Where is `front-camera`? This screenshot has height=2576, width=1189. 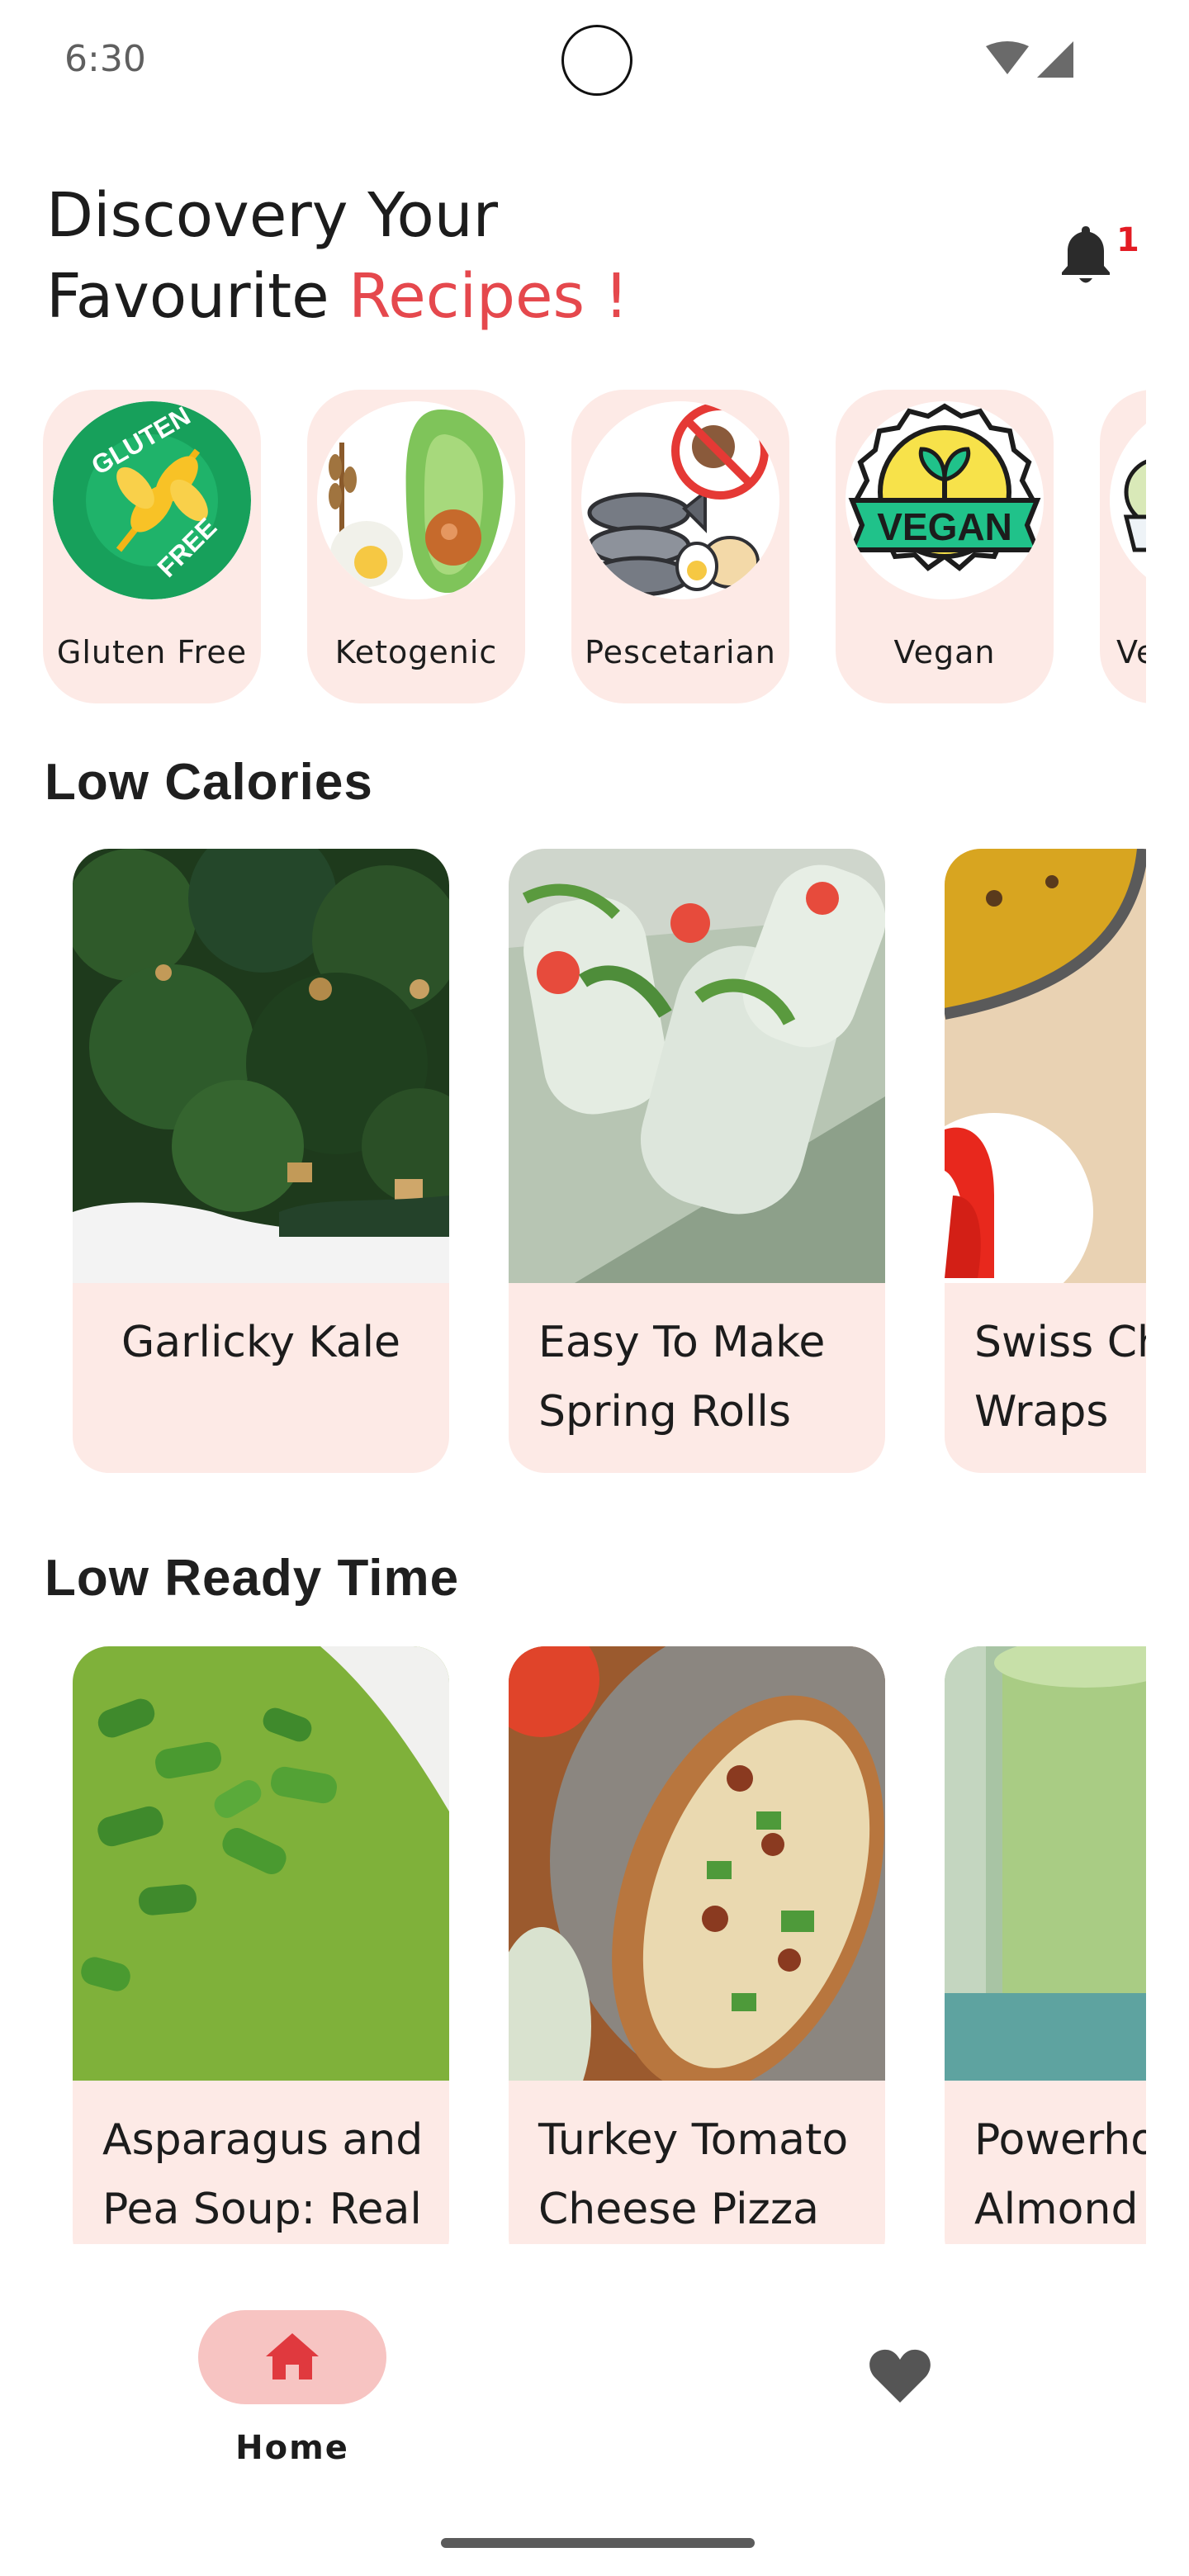
front-camera is located at coordinates (596, 60).